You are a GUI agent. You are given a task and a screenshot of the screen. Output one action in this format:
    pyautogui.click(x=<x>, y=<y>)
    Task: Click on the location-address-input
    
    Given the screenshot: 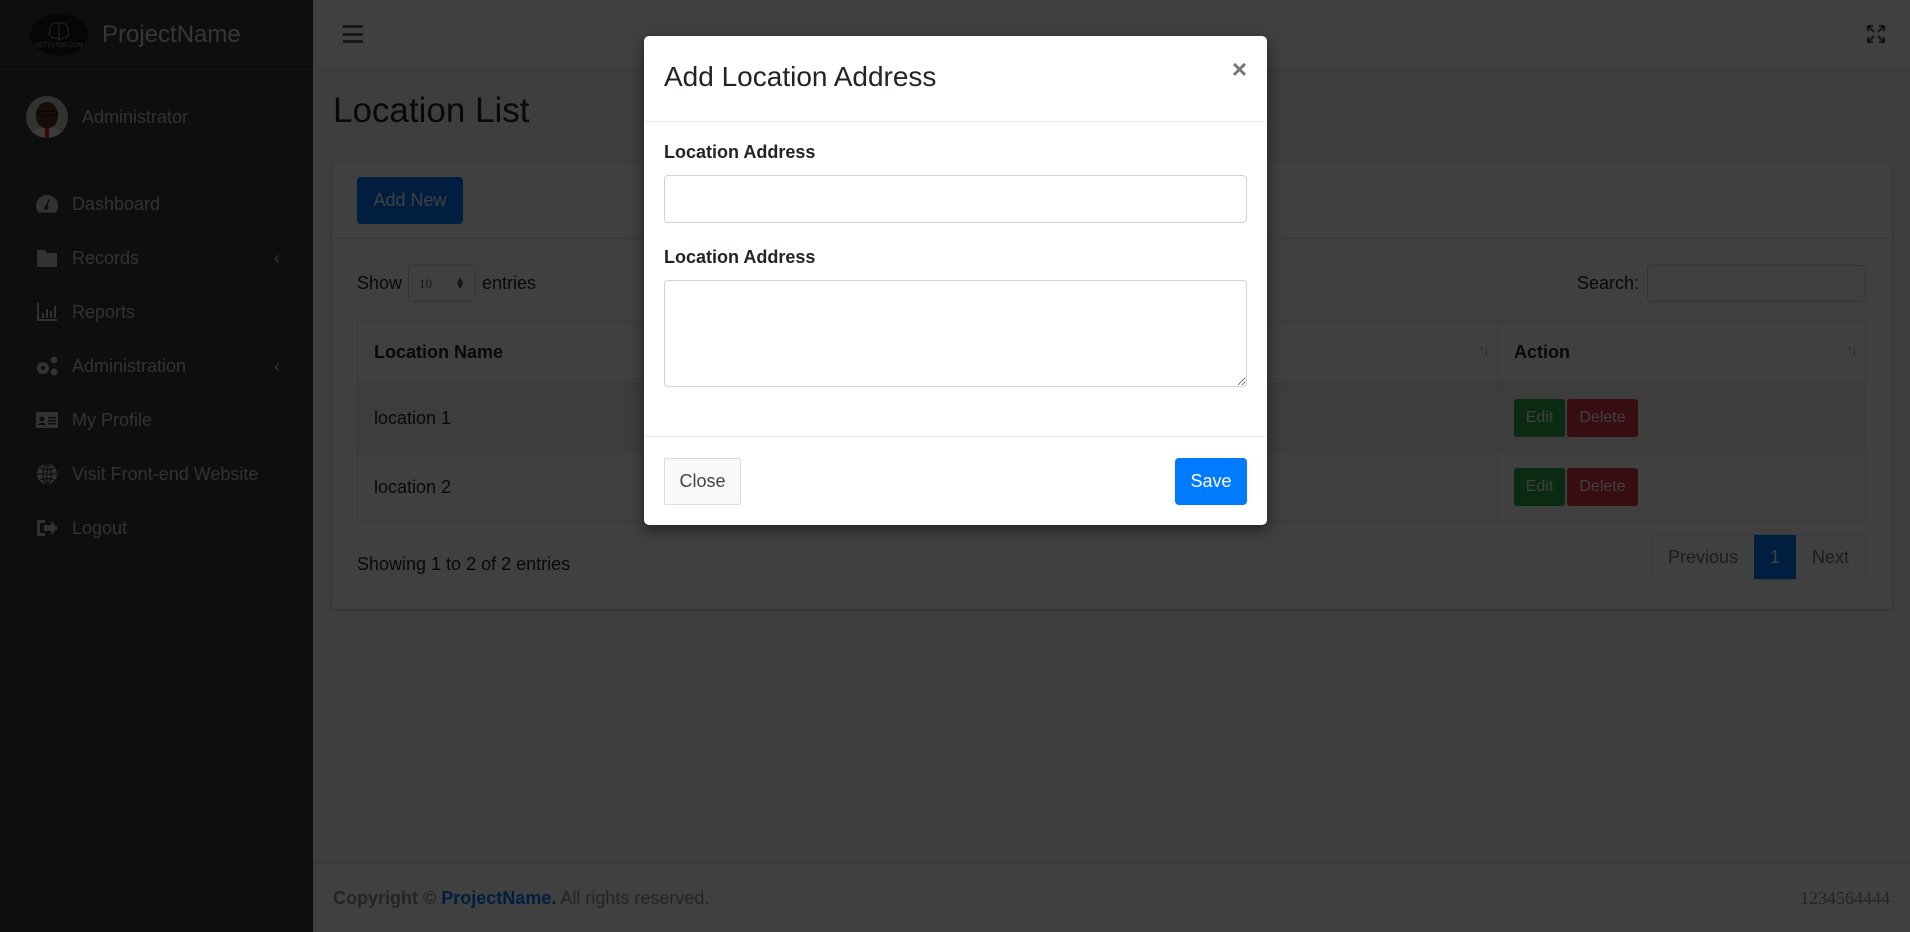 What is the action you would take?
    pyautogui.click(x=955, y=199)
    